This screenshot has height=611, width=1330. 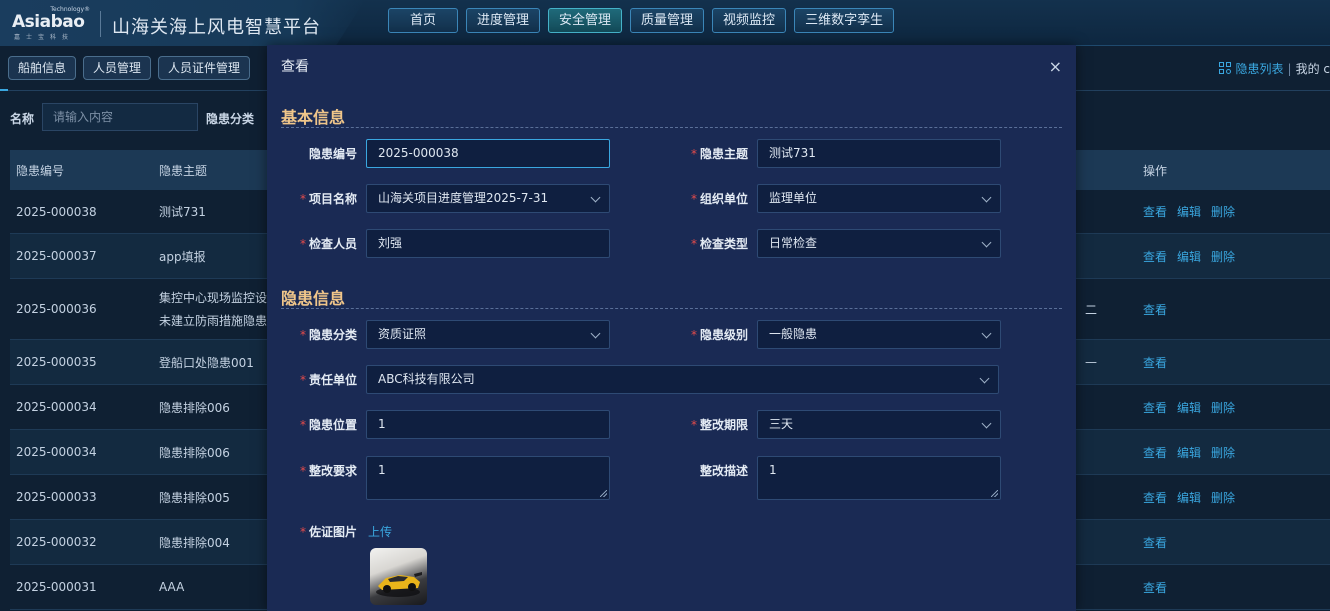 What do you see at coordinates (56, 256) in the screenshot?
I see `cell-id: 2025-000037` at bounding box center [56, 256].